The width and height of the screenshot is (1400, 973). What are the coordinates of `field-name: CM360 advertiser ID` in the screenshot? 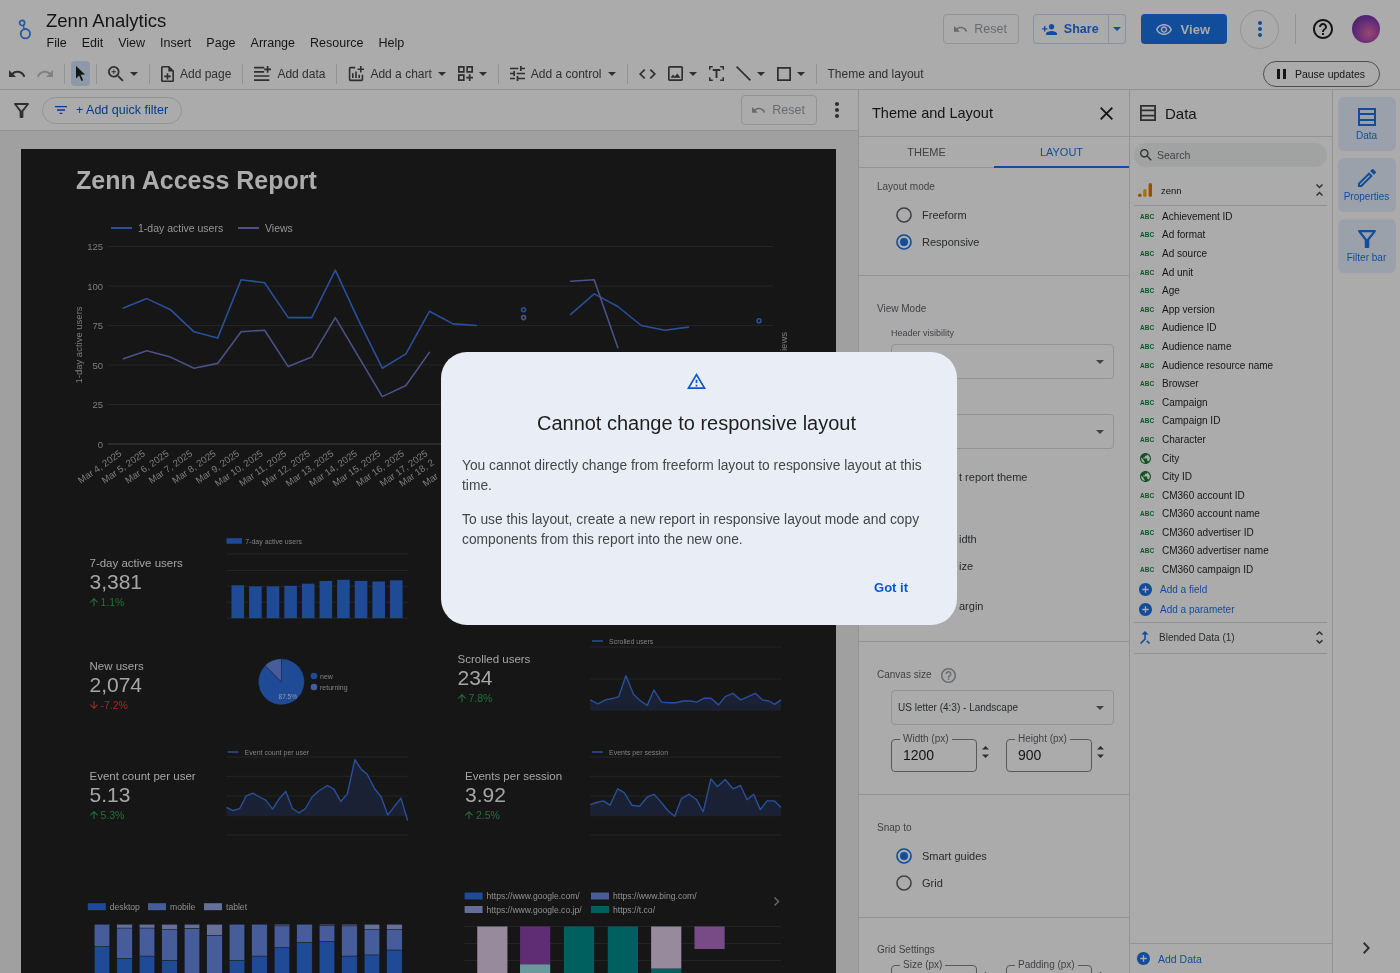 It's located at (1208, 532).